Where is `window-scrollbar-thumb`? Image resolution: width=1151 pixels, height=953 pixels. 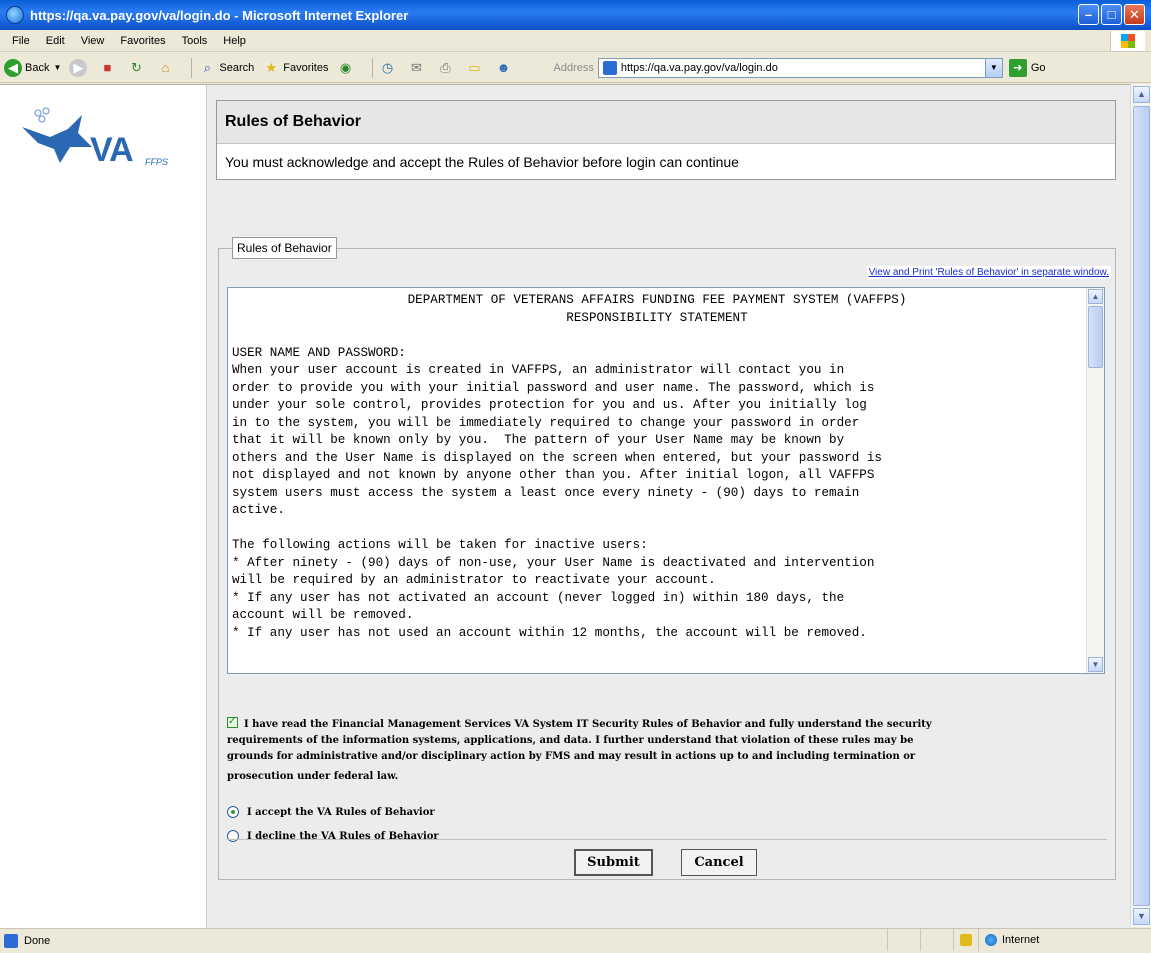
window-scrollbar-thumb is located at coordinates (1141, 506).